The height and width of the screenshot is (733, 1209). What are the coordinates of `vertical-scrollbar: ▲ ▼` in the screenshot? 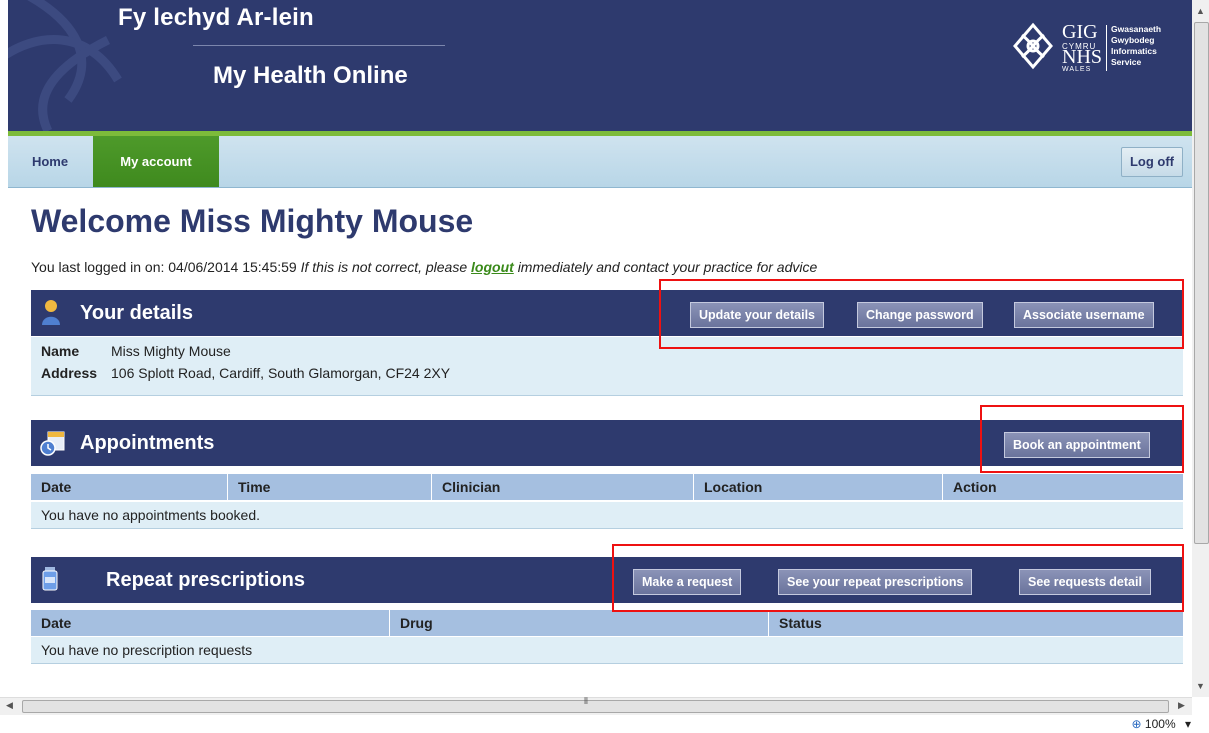 It's located at (1200, 348).